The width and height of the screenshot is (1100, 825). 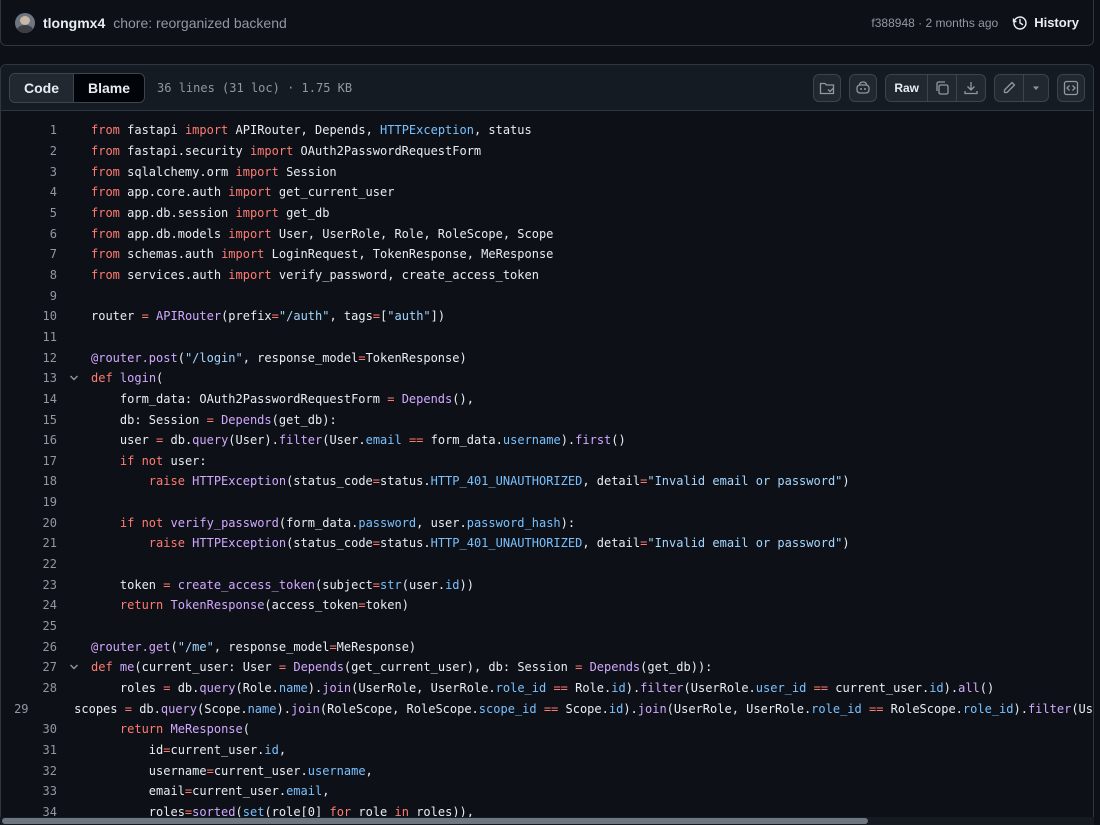 What do you see at coordinates (124, 440) in the screenshot?
I see `code-token: user` at bounding box center [124, 440].